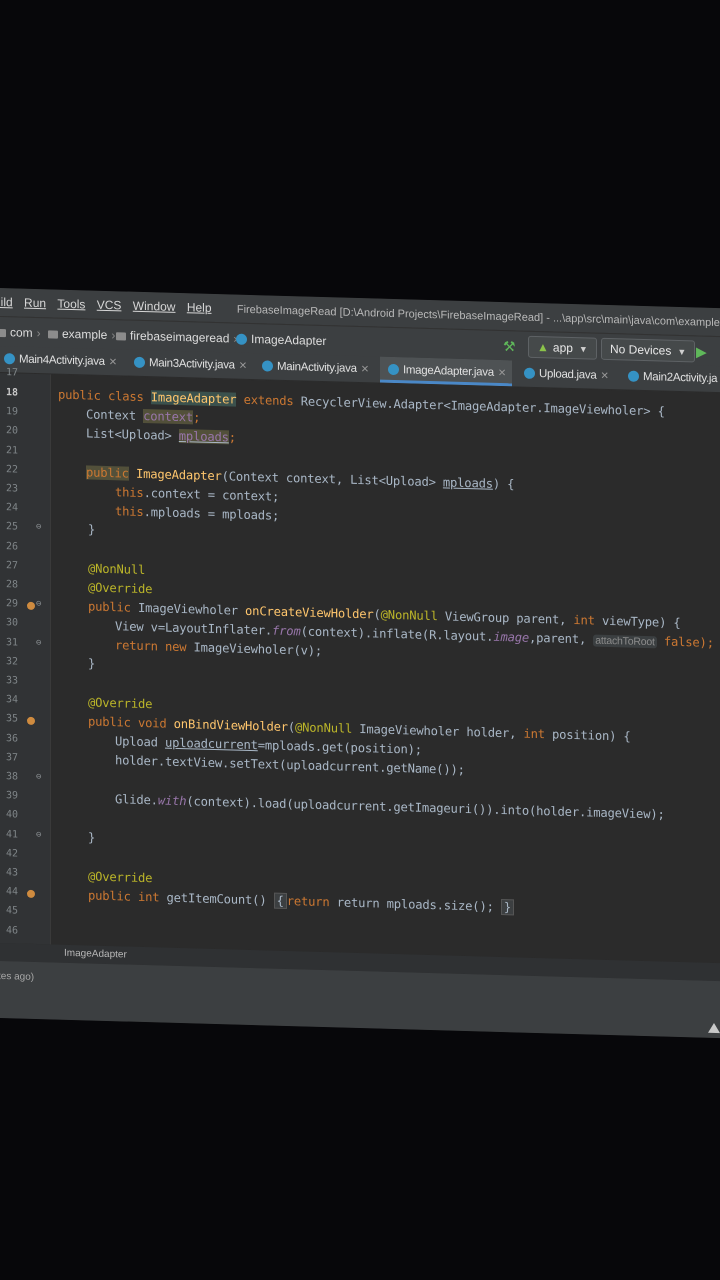  Describe the element at coordinates (507, 907) in the screenshot. I see `folded-region: }` at that location.